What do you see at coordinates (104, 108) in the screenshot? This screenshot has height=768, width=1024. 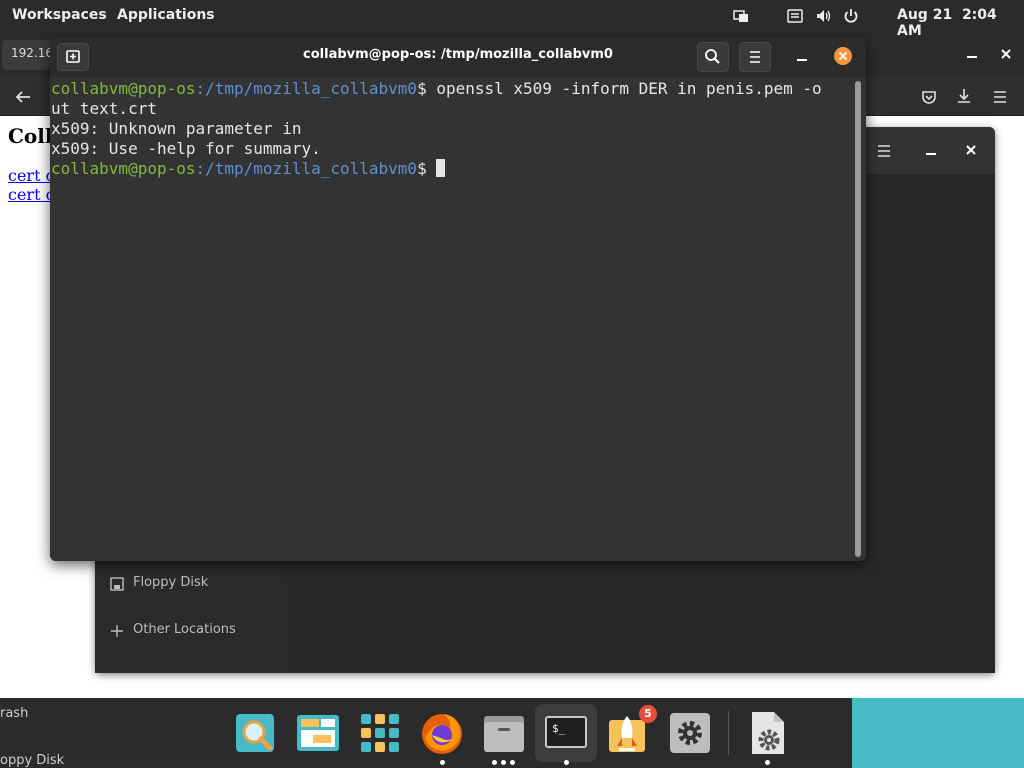 I see `terminal-line: ut text.crt` at bounding box center [104, 108].